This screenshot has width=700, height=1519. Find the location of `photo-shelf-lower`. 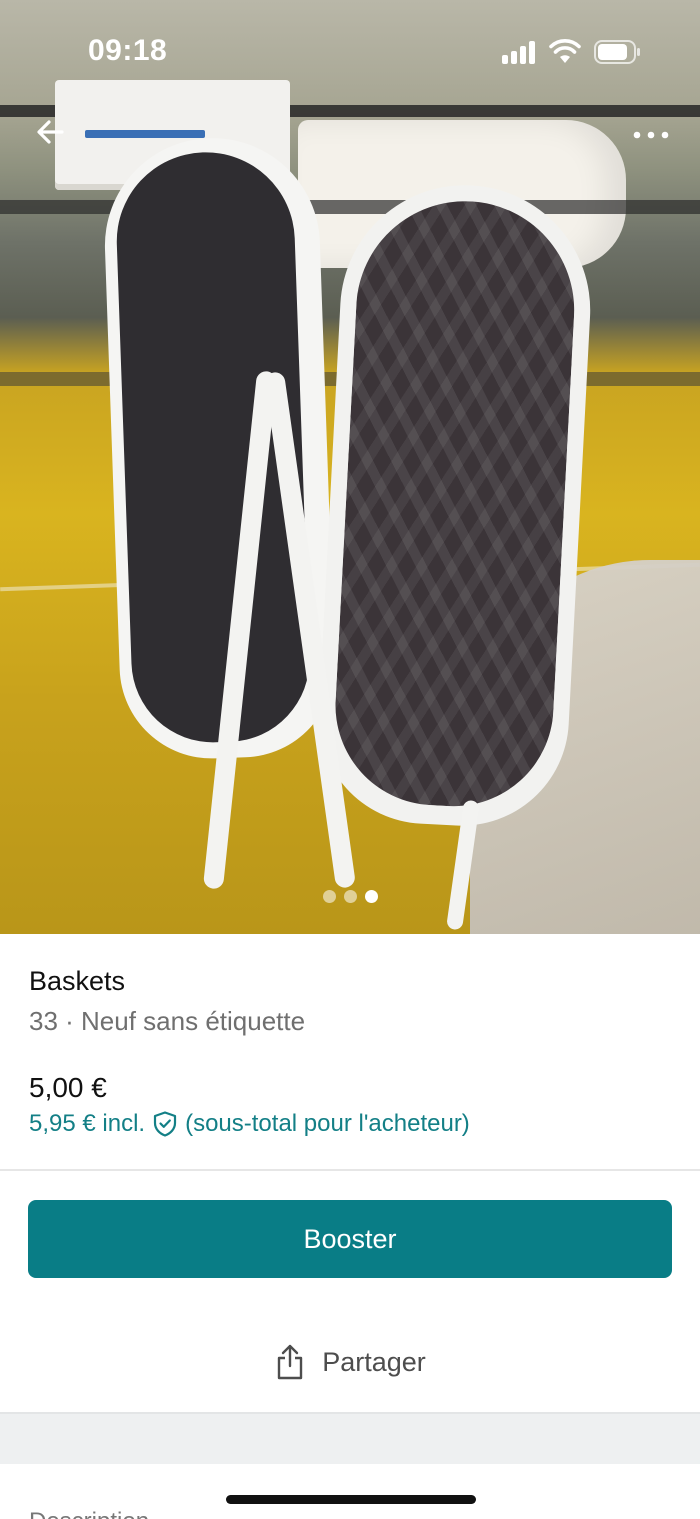

photo-shelf-lower is located at coordinates (350, 207).